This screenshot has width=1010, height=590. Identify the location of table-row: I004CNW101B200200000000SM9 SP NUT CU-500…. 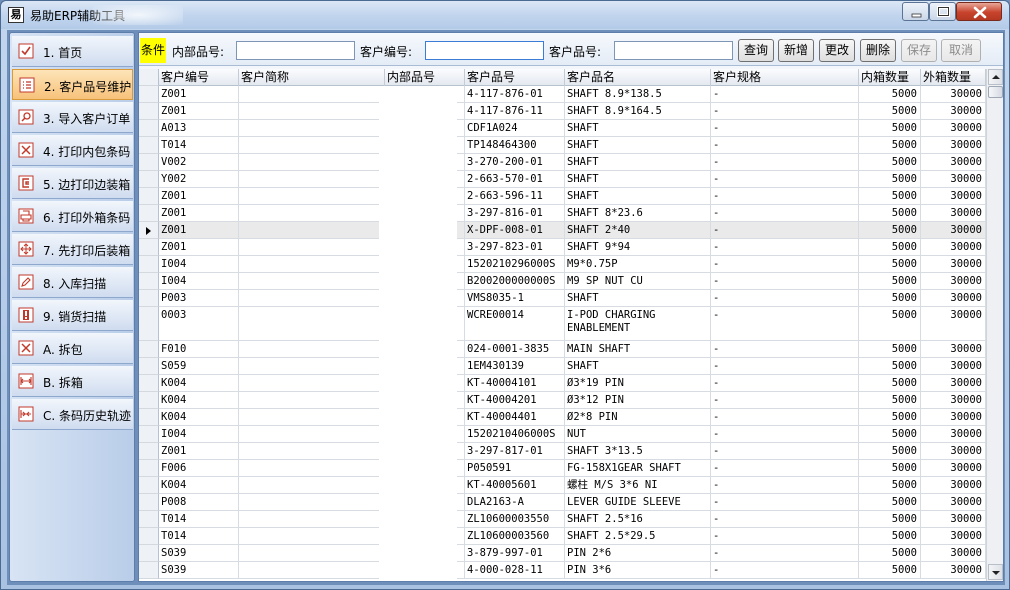
(562, 281).